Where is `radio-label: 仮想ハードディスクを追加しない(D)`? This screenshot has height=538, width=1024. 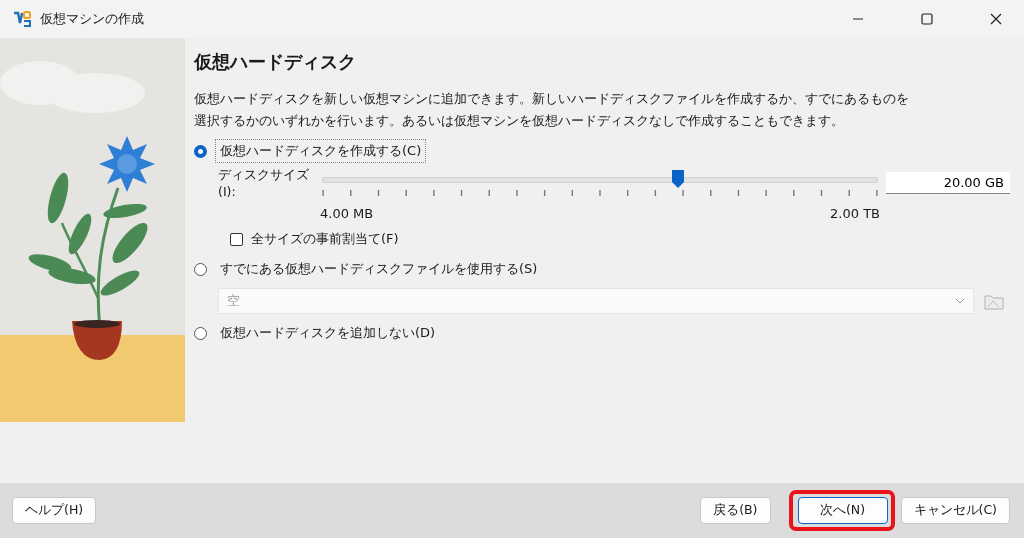
radio-label: 仮想ハードディスクを追加しない(D) is located at coordinates (328, 333).